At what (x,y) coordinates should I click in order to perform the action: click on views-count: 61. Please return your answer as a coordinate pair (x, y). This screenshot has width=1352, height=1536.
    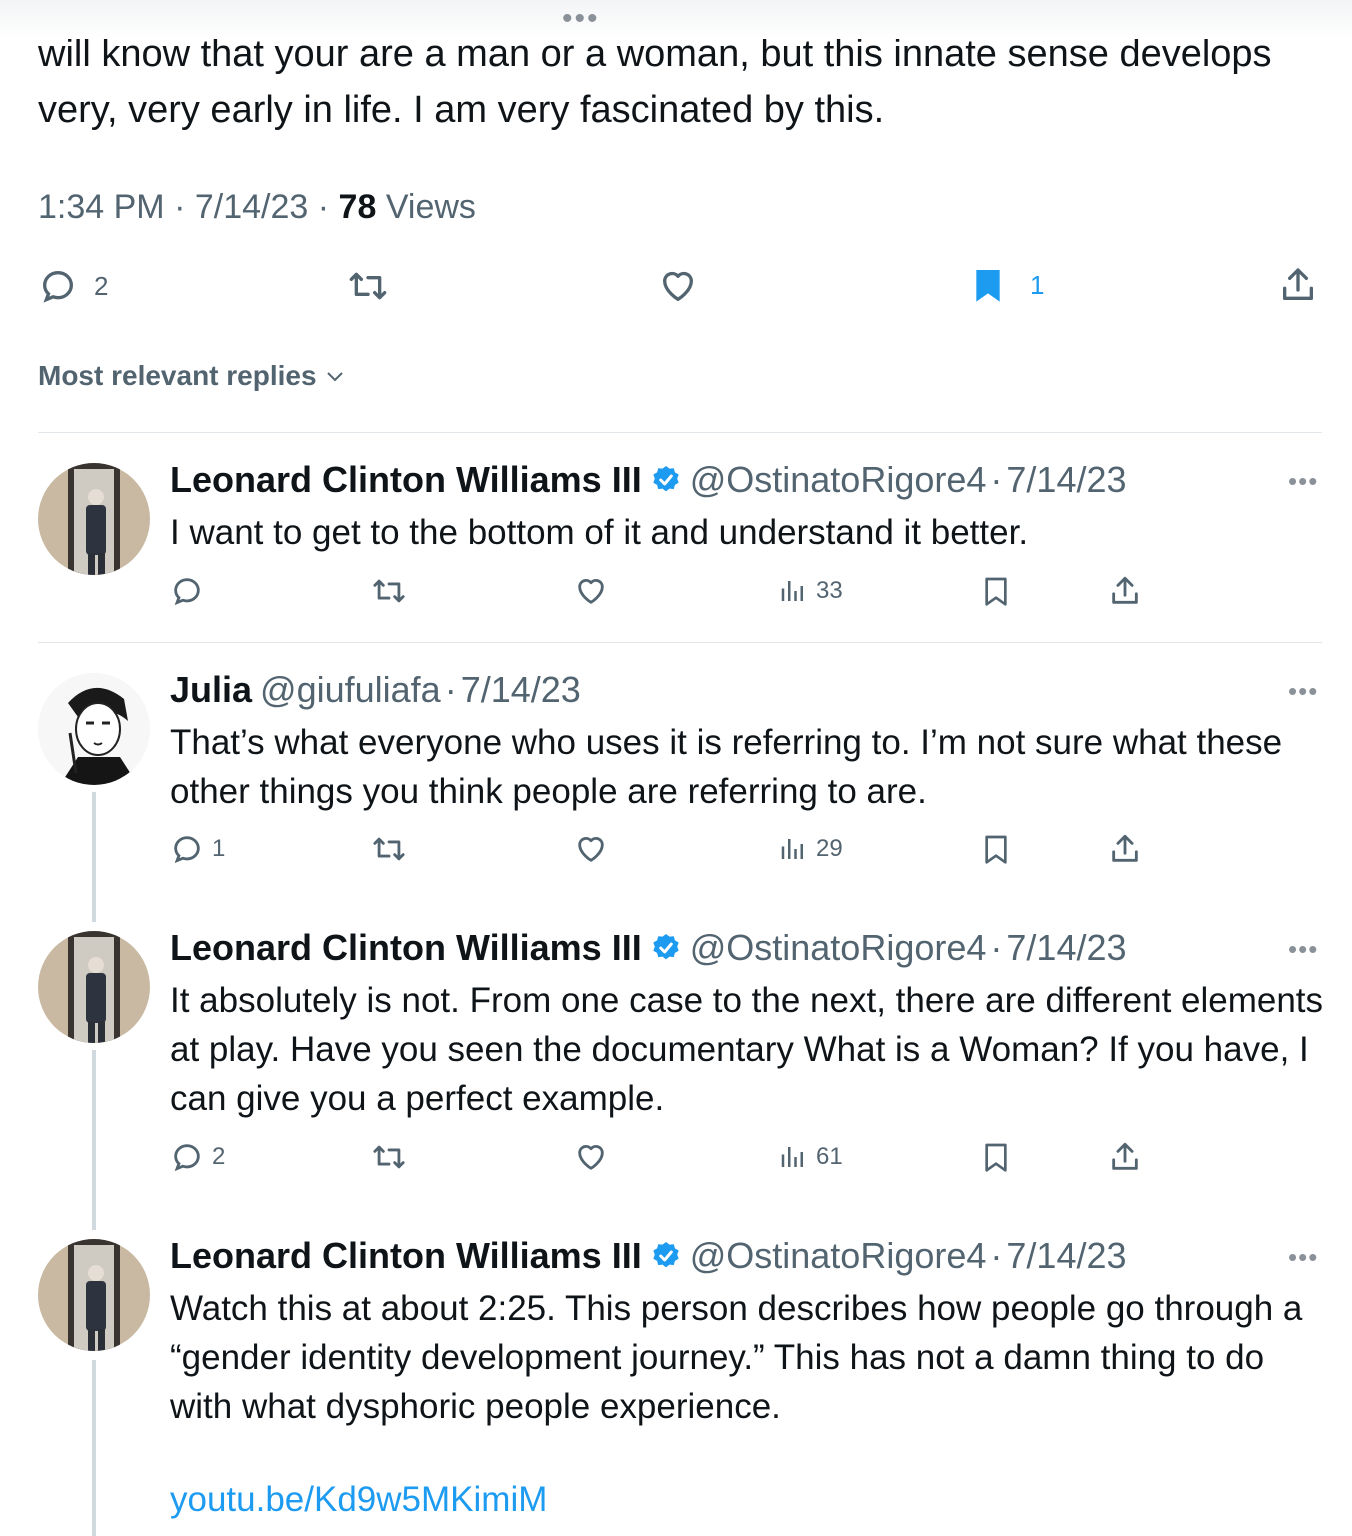
    Looking at the image, I should click on (829, 1156).